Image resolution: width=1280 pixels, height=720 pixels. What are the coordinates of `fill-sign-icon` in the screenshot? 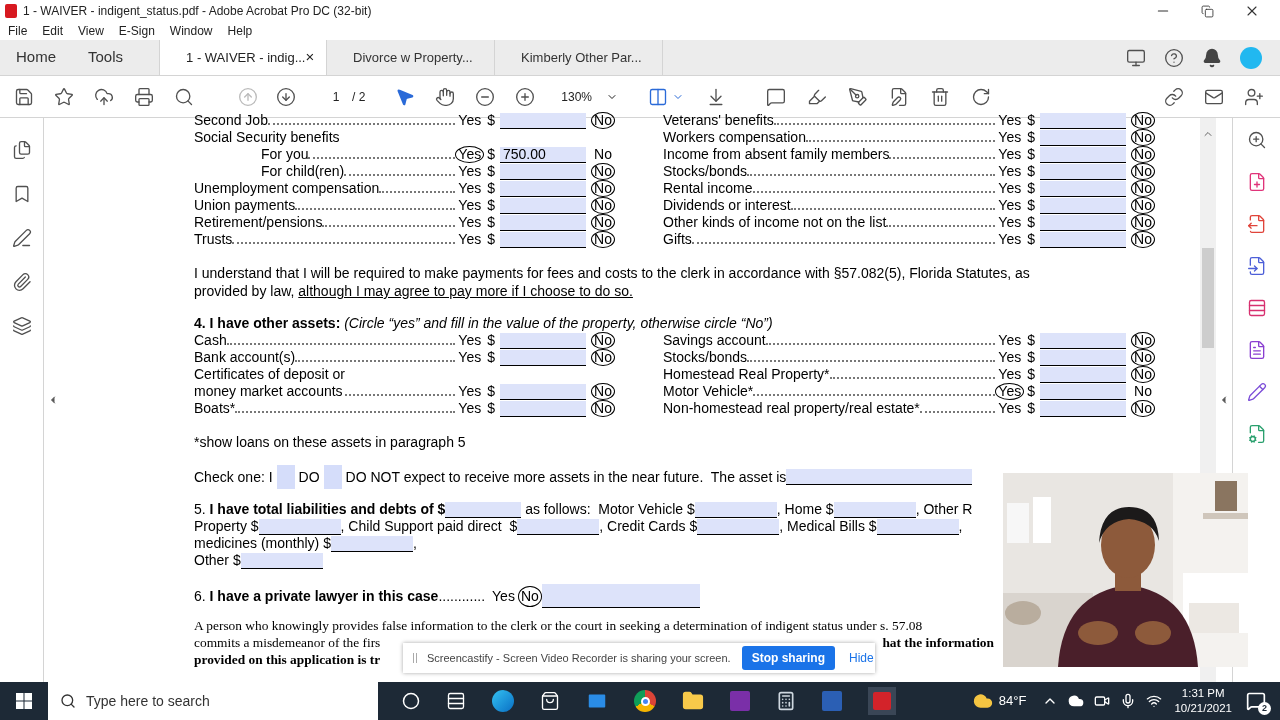 It's located at (1256, 392).